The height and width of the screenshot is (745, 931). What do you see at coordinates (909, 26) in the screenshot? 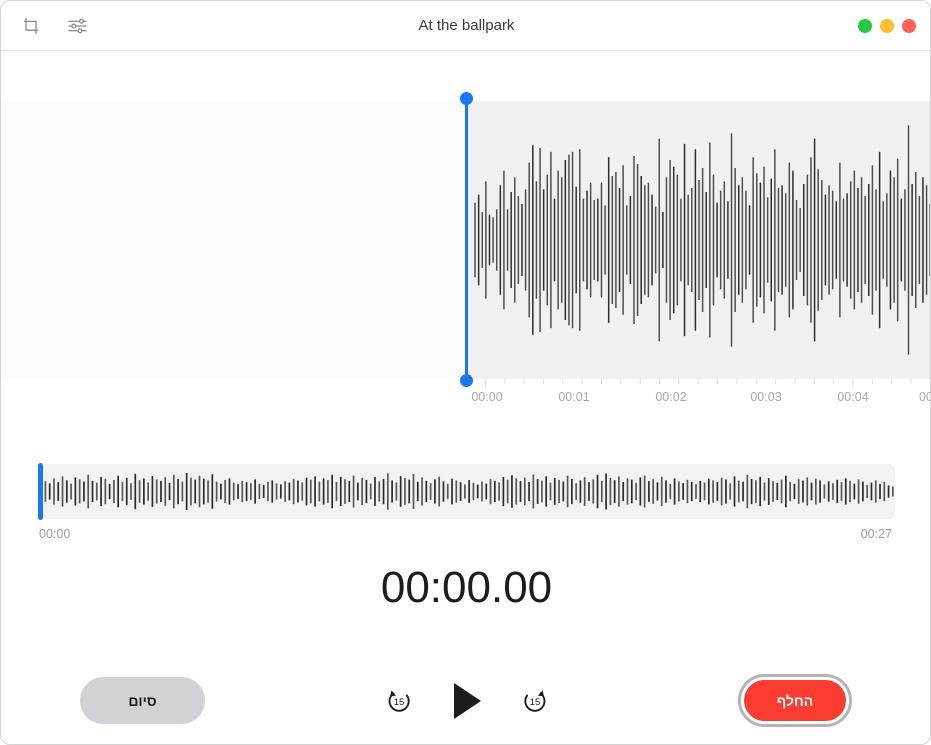
I see `close-button` at bounding box center [909, 26].